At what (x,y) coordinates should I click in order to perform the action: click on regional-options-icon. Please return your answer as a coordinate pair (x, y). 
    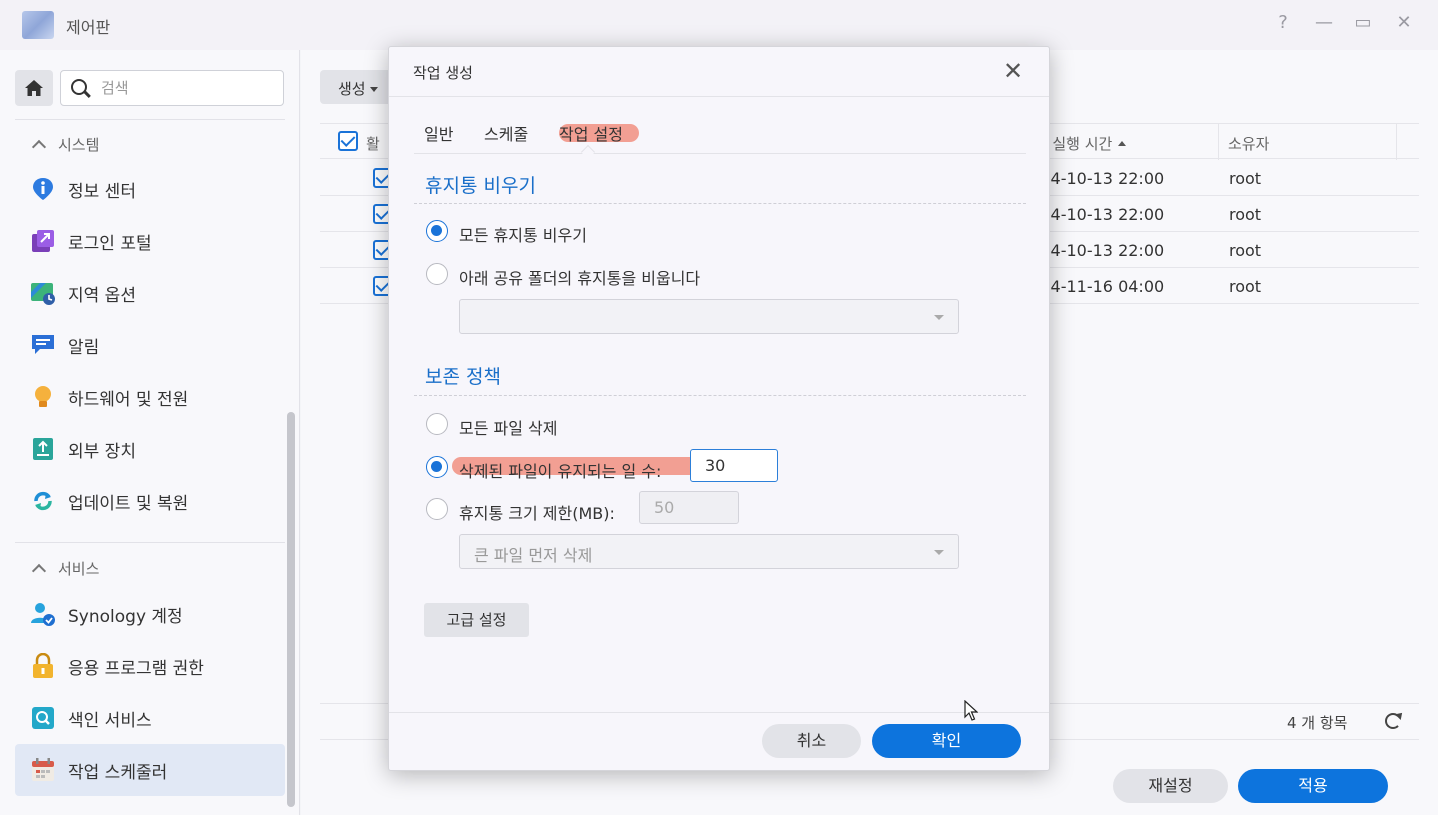
    Looking at the image, I should click on (43, 293).